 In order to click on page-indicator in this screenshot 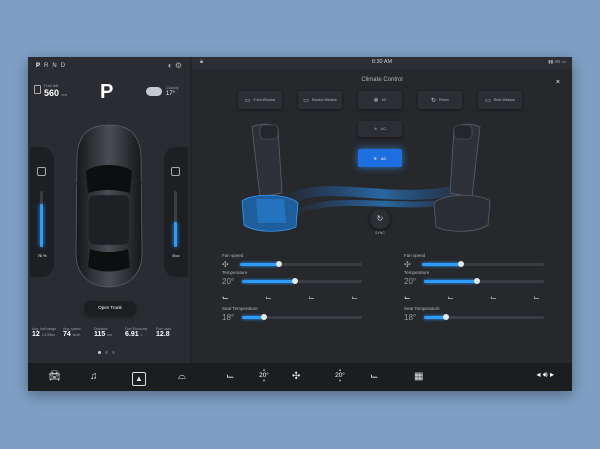, I will do `click(106, 352)`.